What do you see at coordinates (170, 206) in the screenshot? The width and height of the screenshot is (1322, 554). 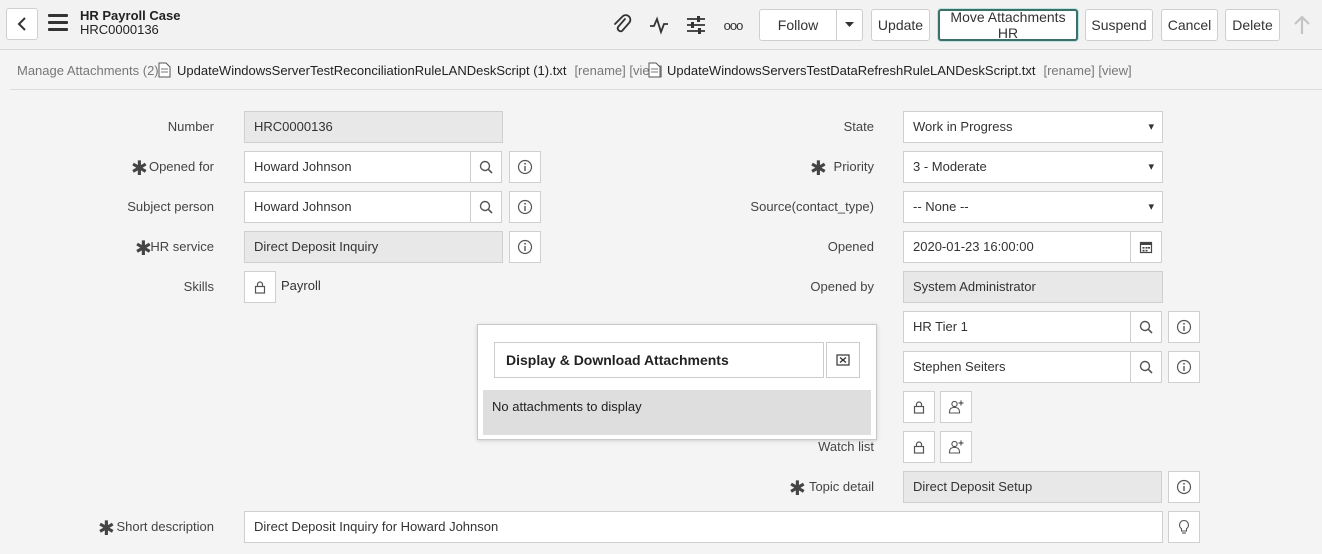 I see `subject-person-label: Subject person` at bounding box center [170, 206].